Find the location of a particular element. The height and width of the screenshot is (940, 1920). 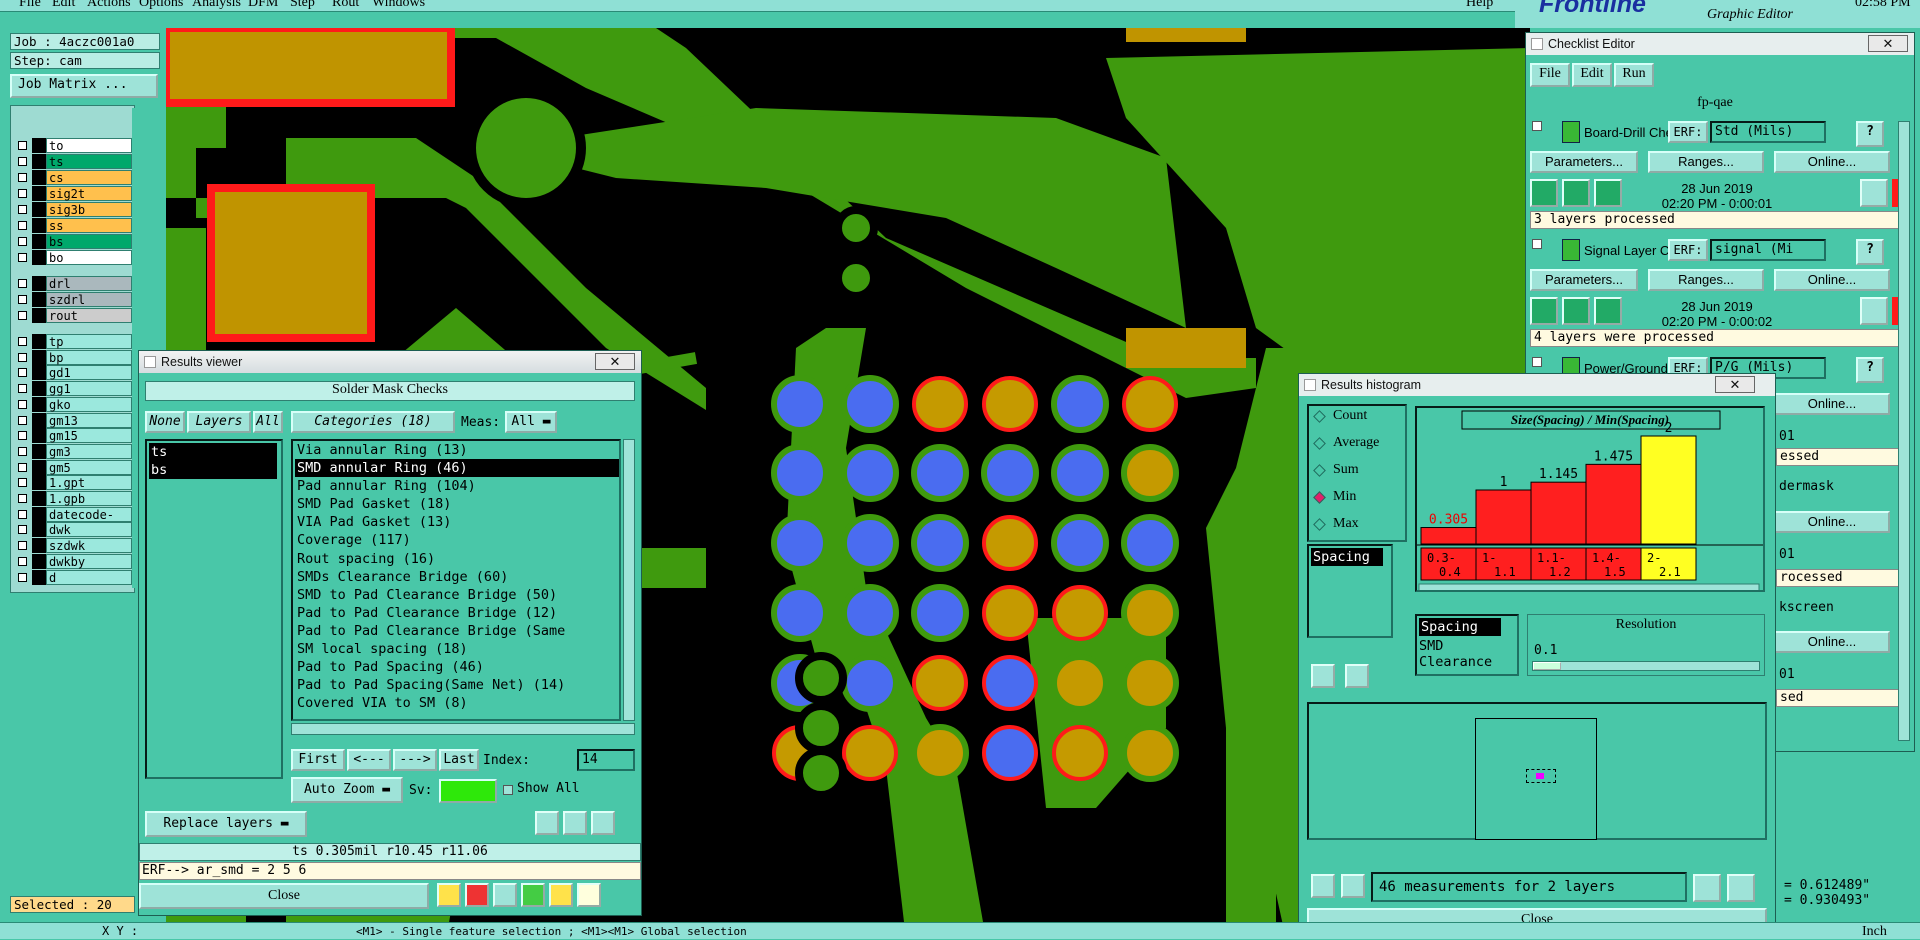

layer-name: dwk is located at coordinates (89, 530).